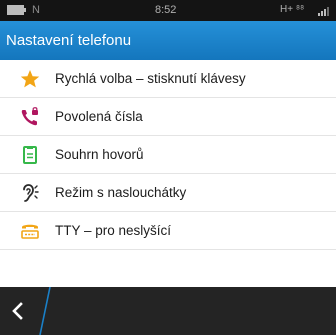 This screenshot has height=335, width=336. I want to click on divider, so click(45, 311).